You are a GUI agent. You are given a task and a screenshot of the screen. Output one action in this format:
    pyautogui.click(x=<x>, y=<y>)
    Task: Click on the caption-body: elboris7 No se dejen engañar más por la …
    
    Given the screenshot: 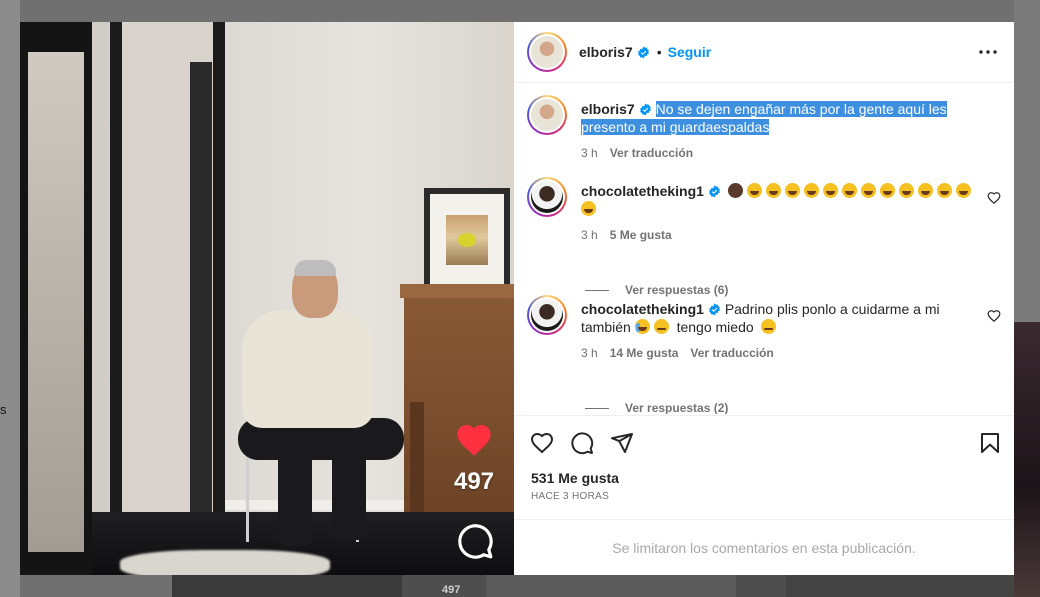 What is the action you would take?
    pyautogui.click(x=791, y=128)
    